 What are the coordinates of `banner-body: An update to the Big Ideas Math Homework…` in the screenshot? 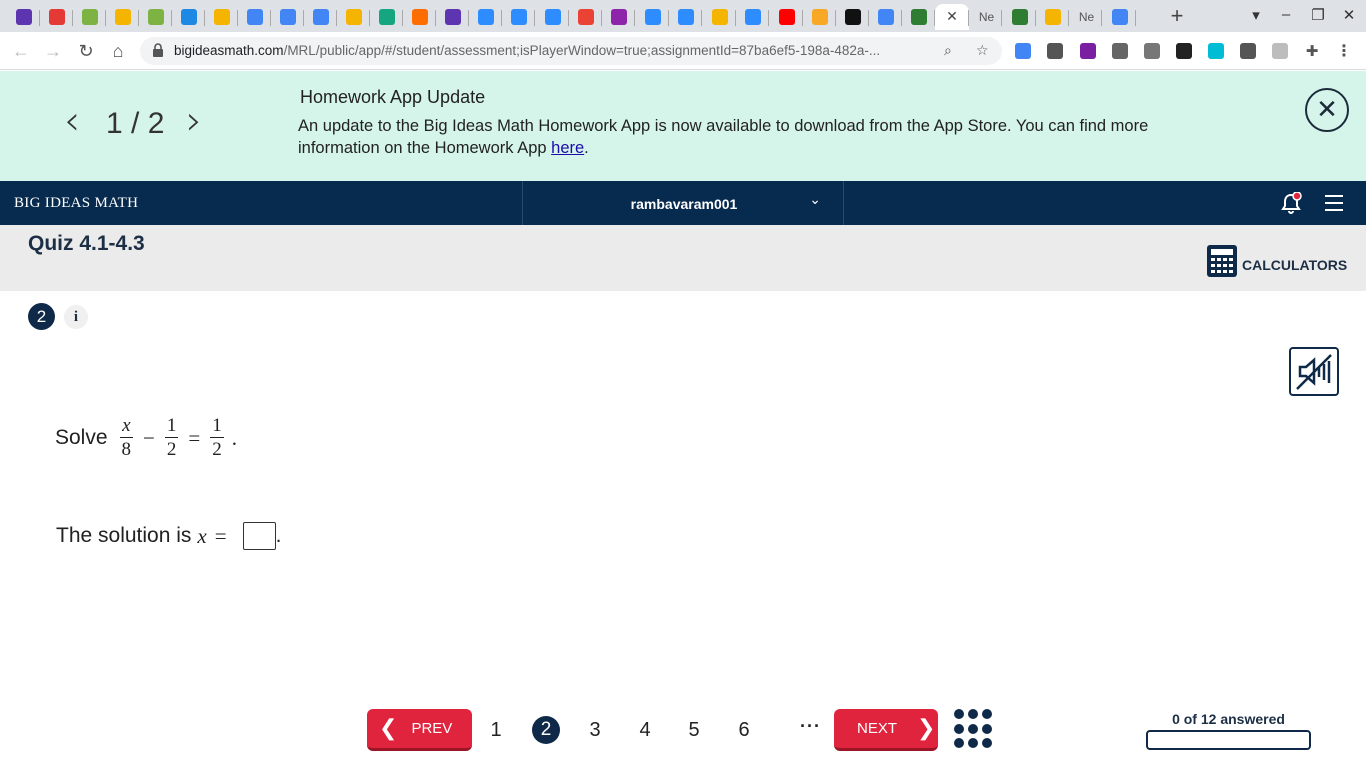 It's located at (723, 137).